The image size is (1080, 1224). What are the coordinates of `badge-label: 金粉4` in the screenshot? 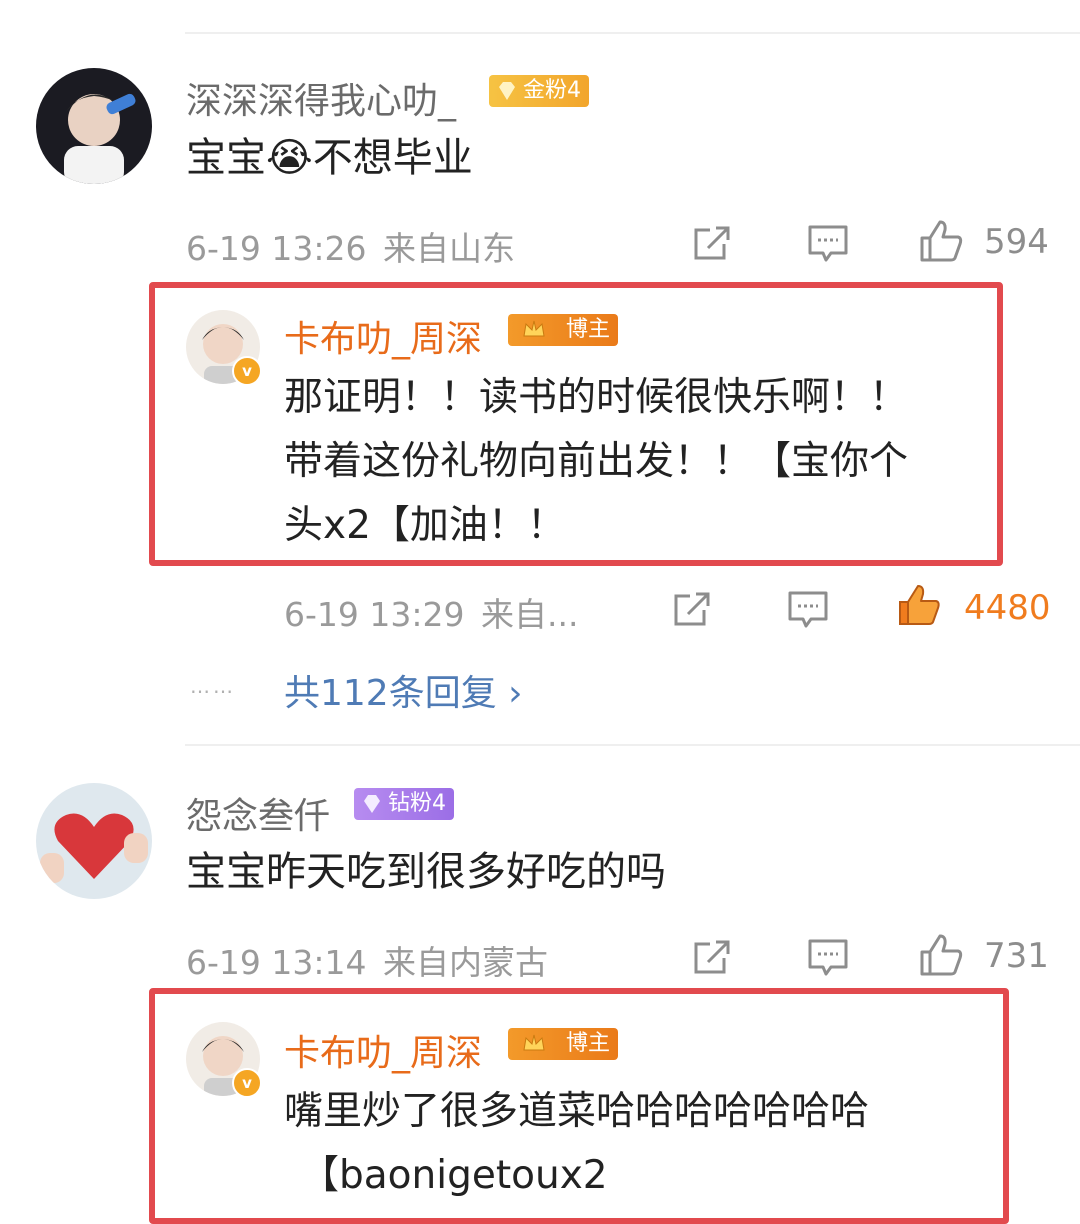 It's located at (552, 90).